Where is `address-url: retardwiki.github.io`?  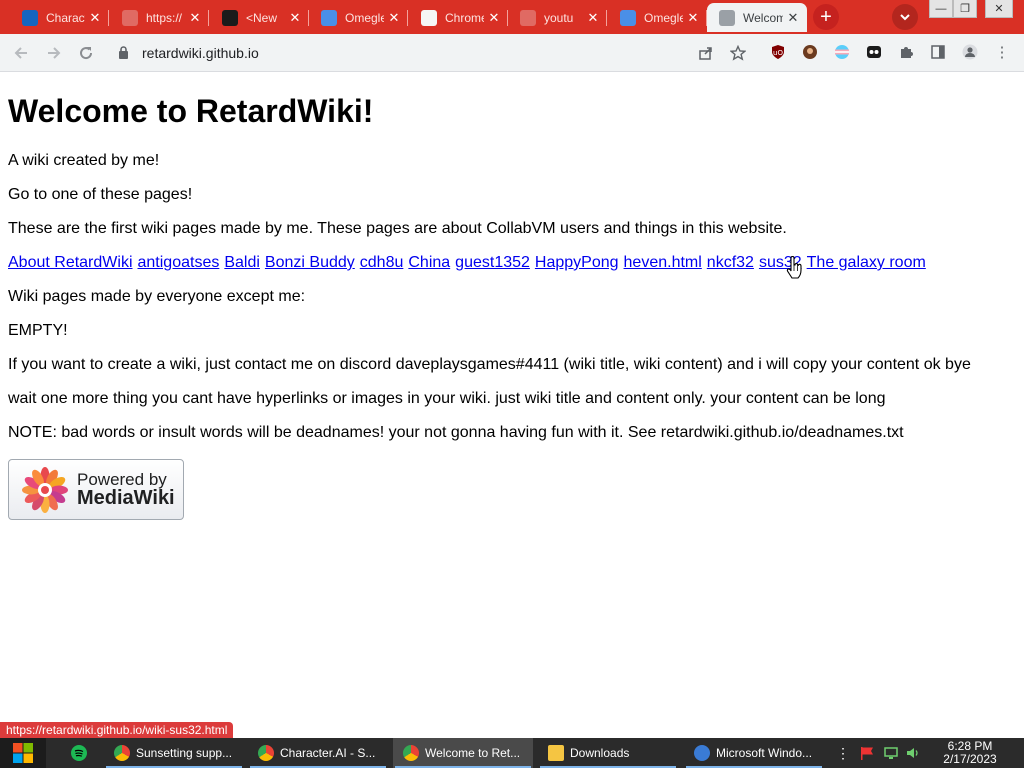 address-url: retardwiki.github.io is located at coordinates (200, 53).